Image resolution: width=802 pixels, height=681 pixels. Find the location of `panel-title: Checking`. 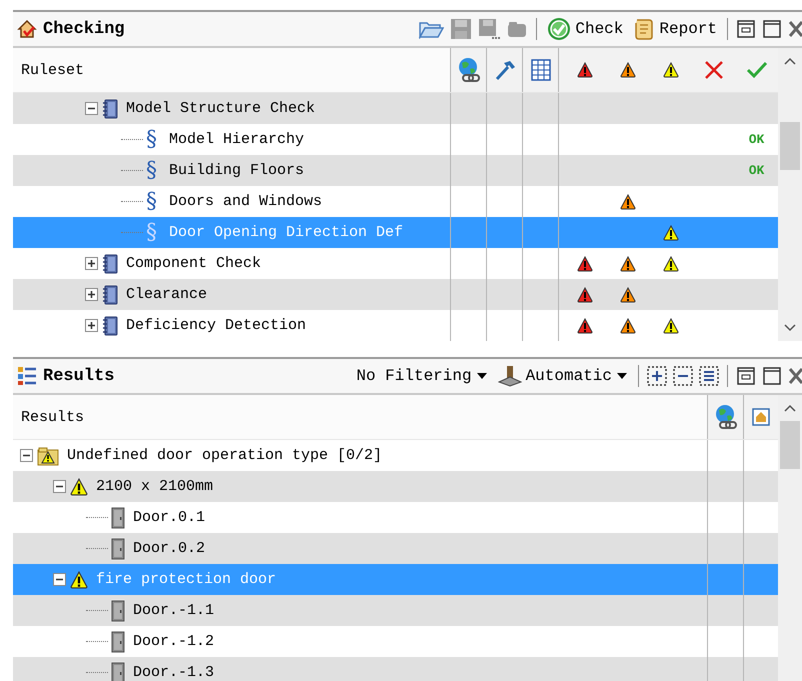

panel-title: Checking is located at coordinates (84, 29).